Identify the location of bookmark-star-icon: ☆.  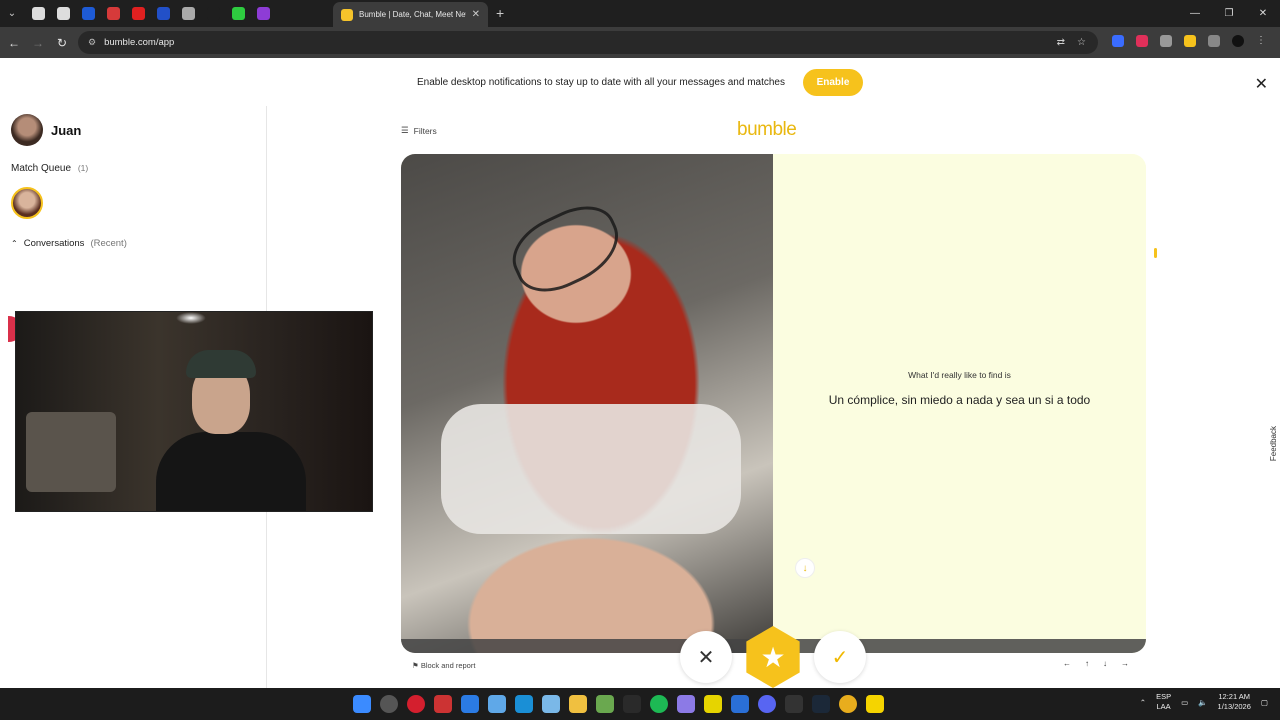
(1081, 42).